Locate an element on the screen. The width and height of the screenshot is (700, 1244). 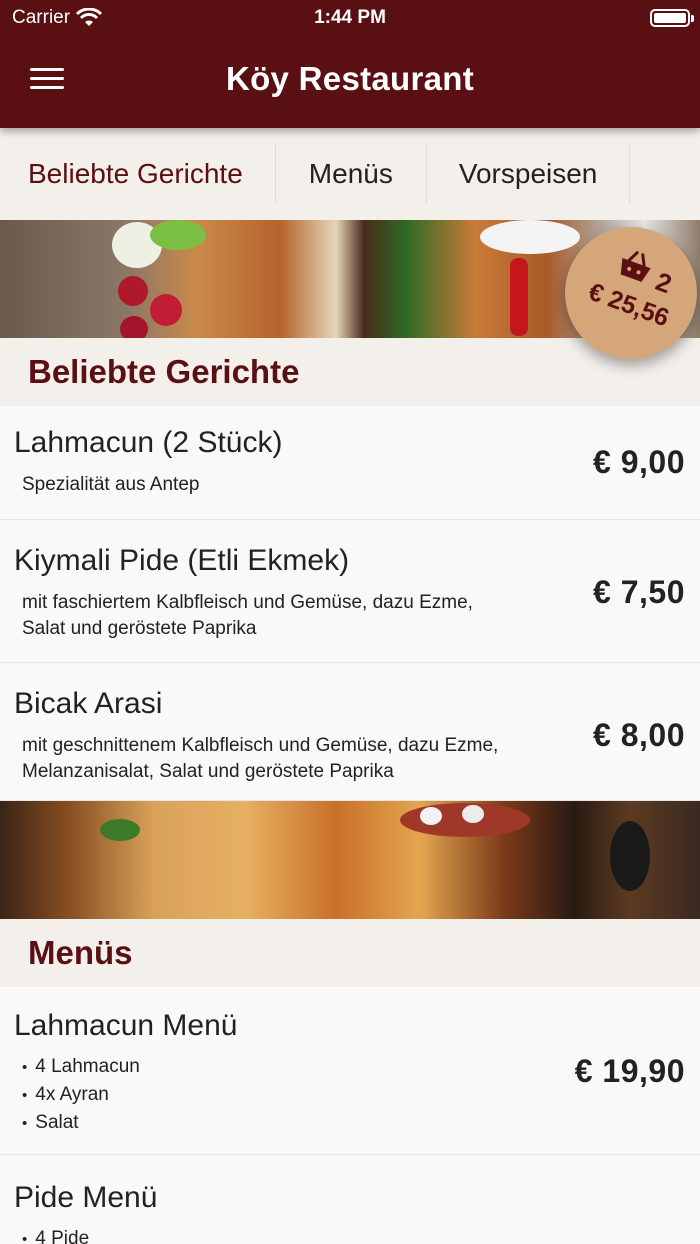
dish-price: € 19,90 is located at coordinates (629, 1071).